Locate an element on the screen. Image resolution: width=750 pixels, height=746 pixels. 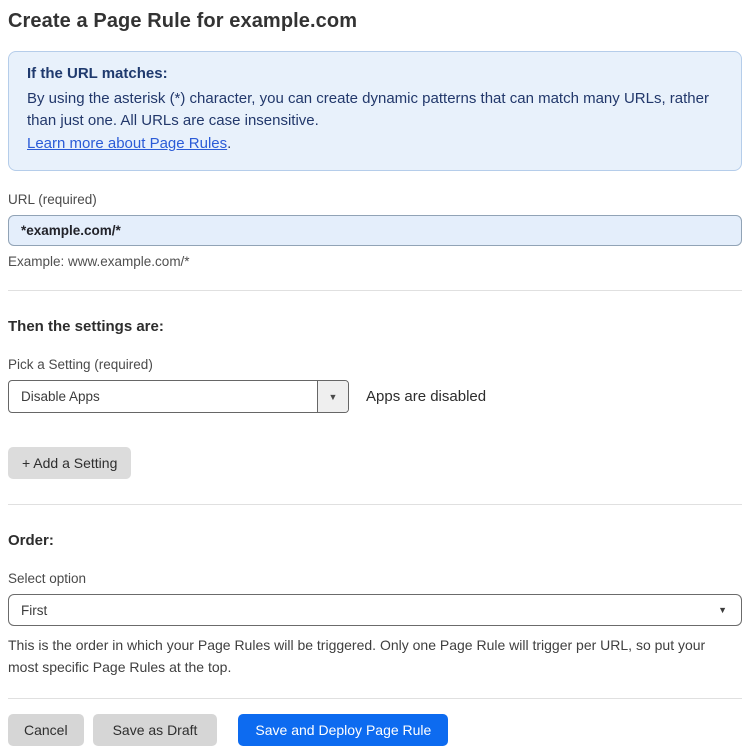
save-and-deploy-button: Save and Deploy Page Rule is located at coordinates (343, 730).